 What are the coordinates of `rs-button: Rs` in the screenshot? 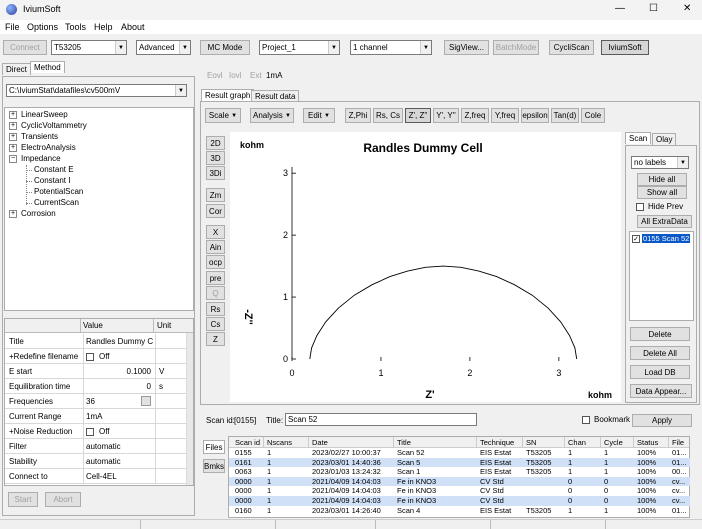 It's located at (215, 309).